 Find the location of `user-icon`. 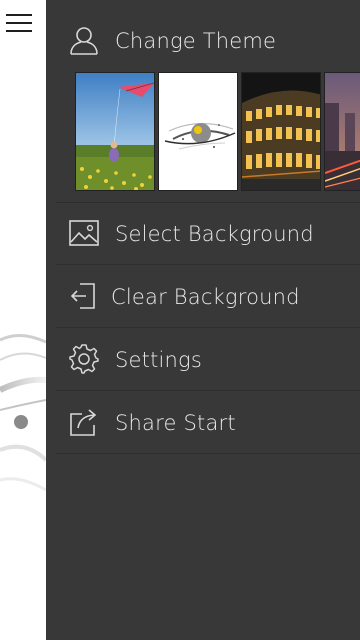

user-icon is located at coordinates (84, 41).